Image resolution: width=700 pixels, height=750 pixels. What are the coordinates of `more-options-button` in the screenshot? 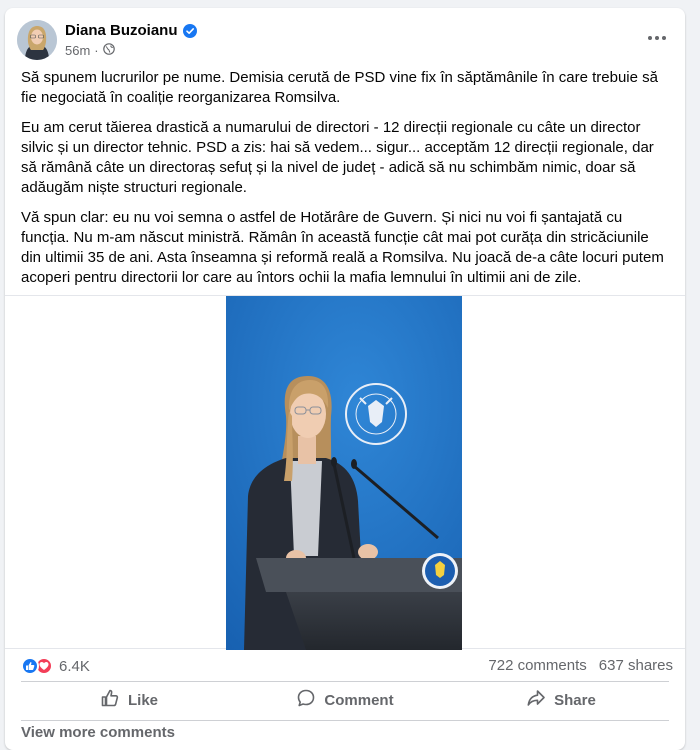 It's located at (657, 38).